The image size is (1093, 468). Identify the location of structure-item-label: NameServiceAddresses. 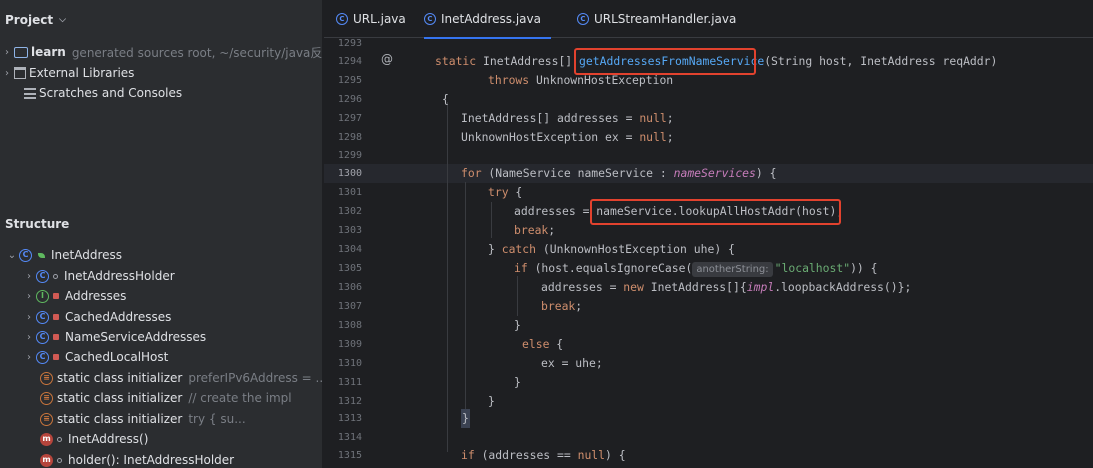
(136, 337).